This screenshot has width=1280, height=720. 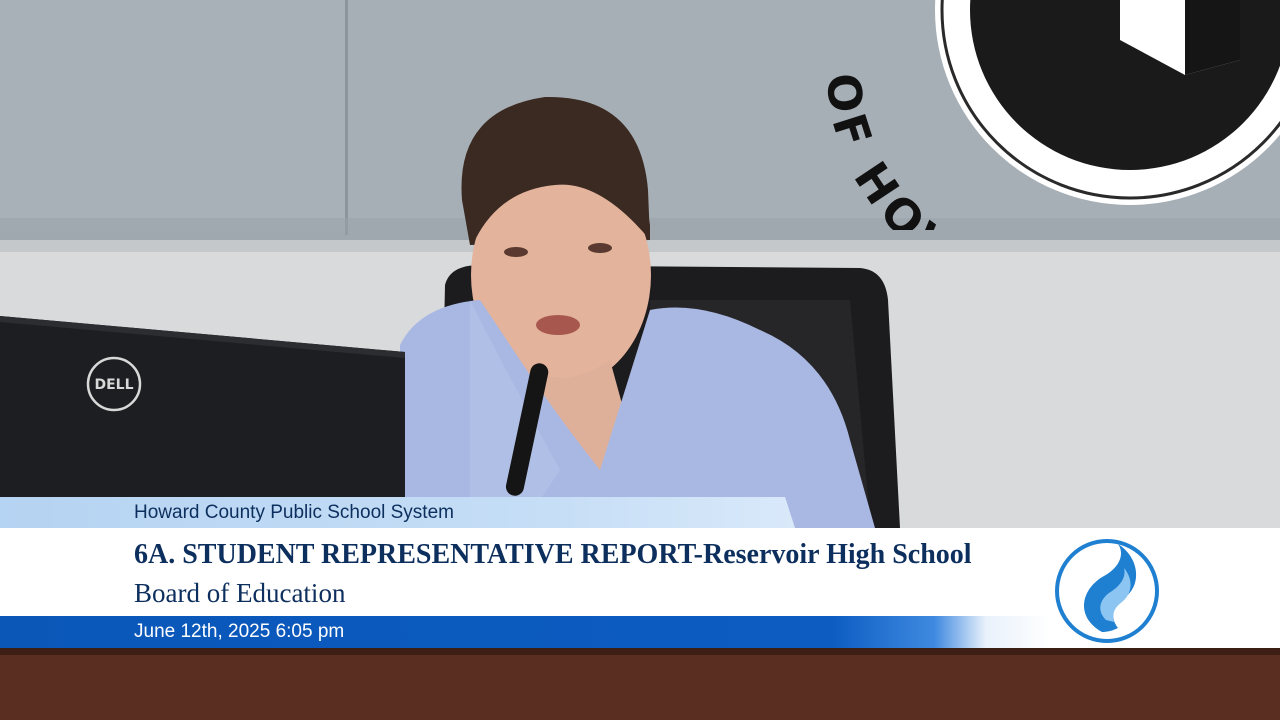 I want to click on meeting-datetime: June 12th, 2025 6:05 pm, so click(x=239, y=631).